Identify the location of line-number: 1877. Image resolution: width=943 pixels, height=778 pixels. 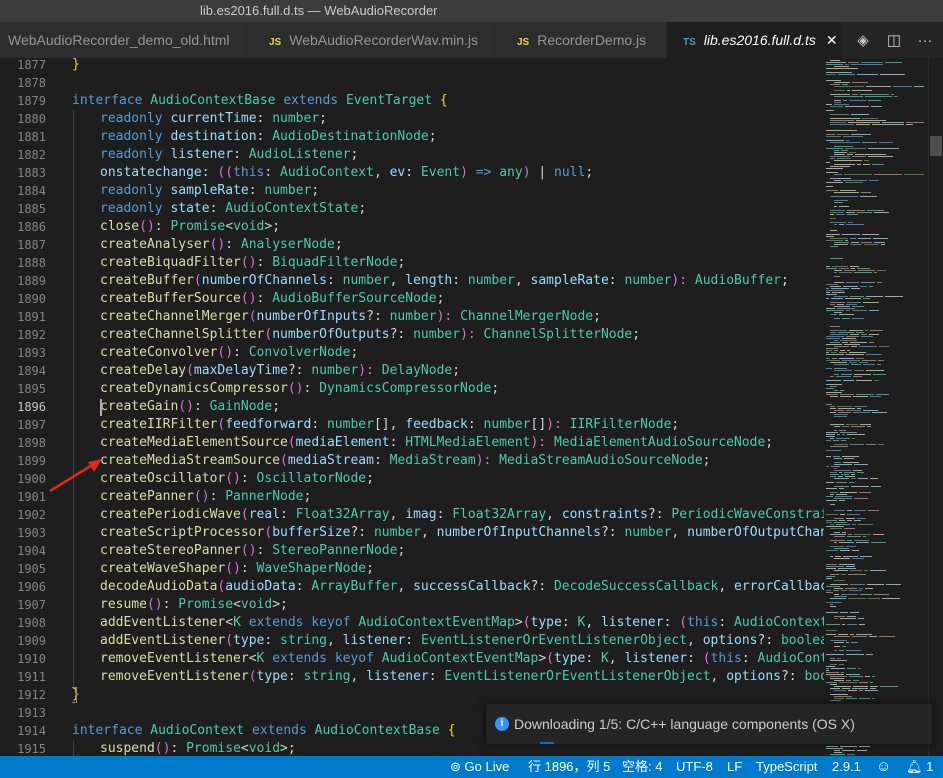
(23, 66).